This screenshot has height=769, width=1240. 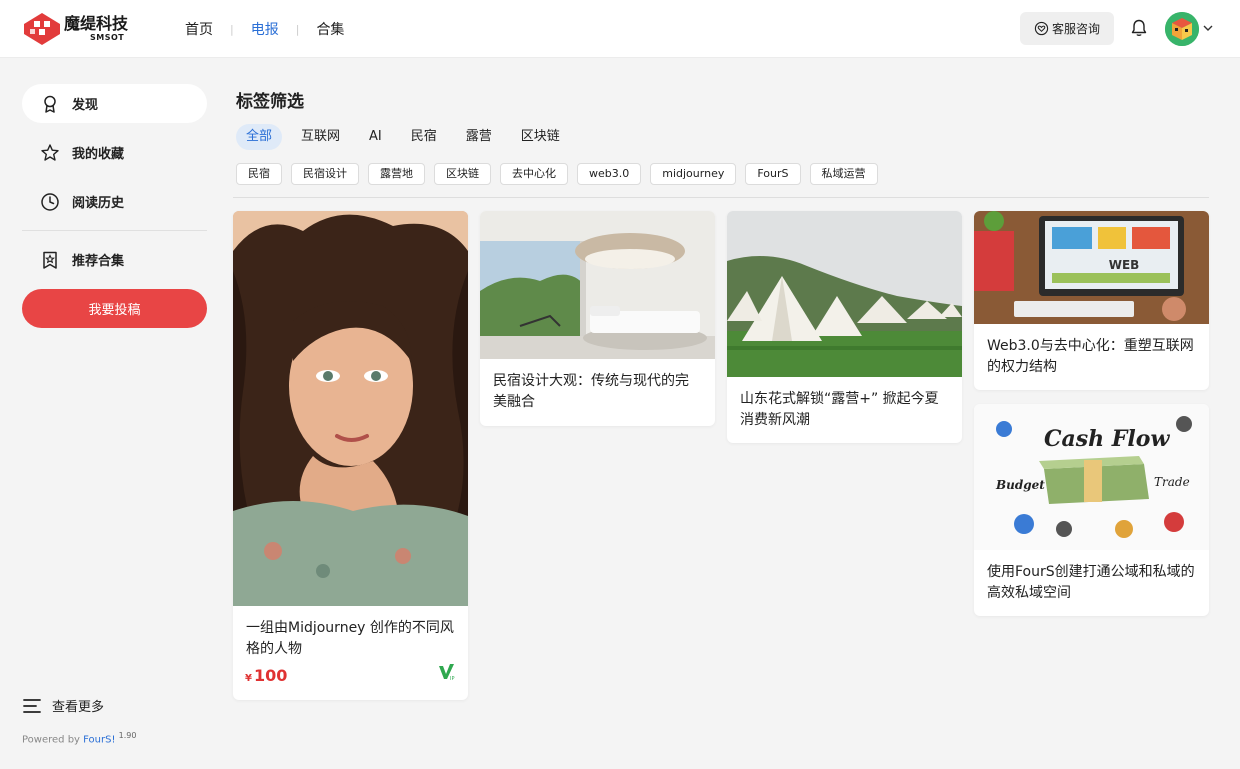 I want to click on svg-text: IP, so click(x=452, y=678).